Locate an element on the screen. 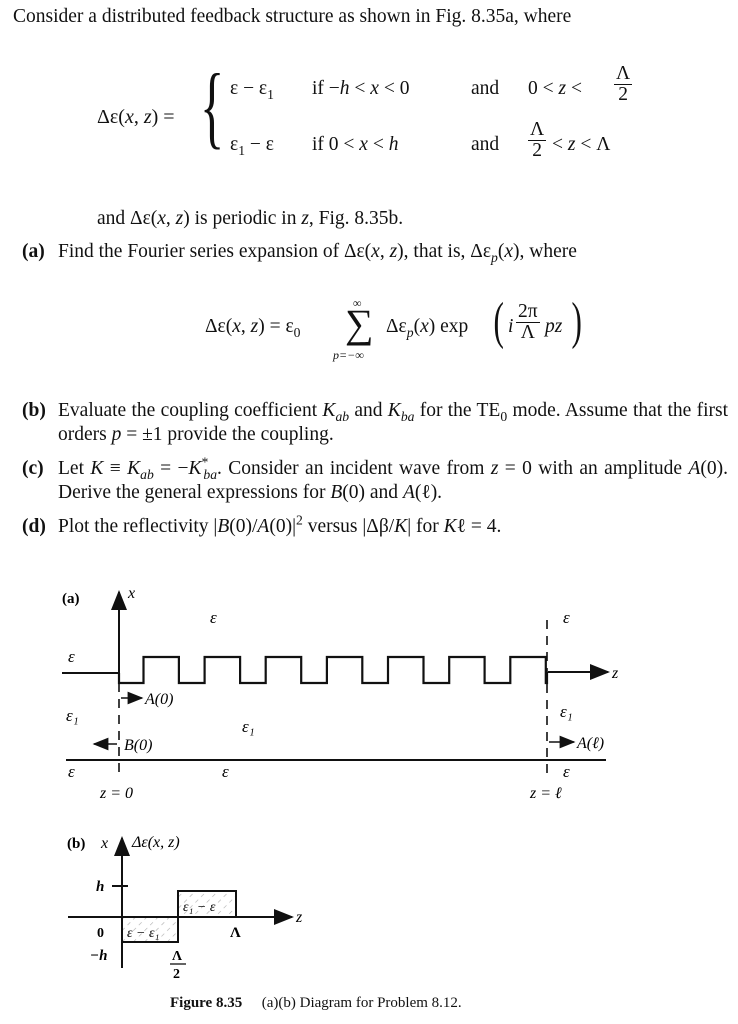  fig-a-eps1-left: ε₁ is located at coordinates (72, 715).